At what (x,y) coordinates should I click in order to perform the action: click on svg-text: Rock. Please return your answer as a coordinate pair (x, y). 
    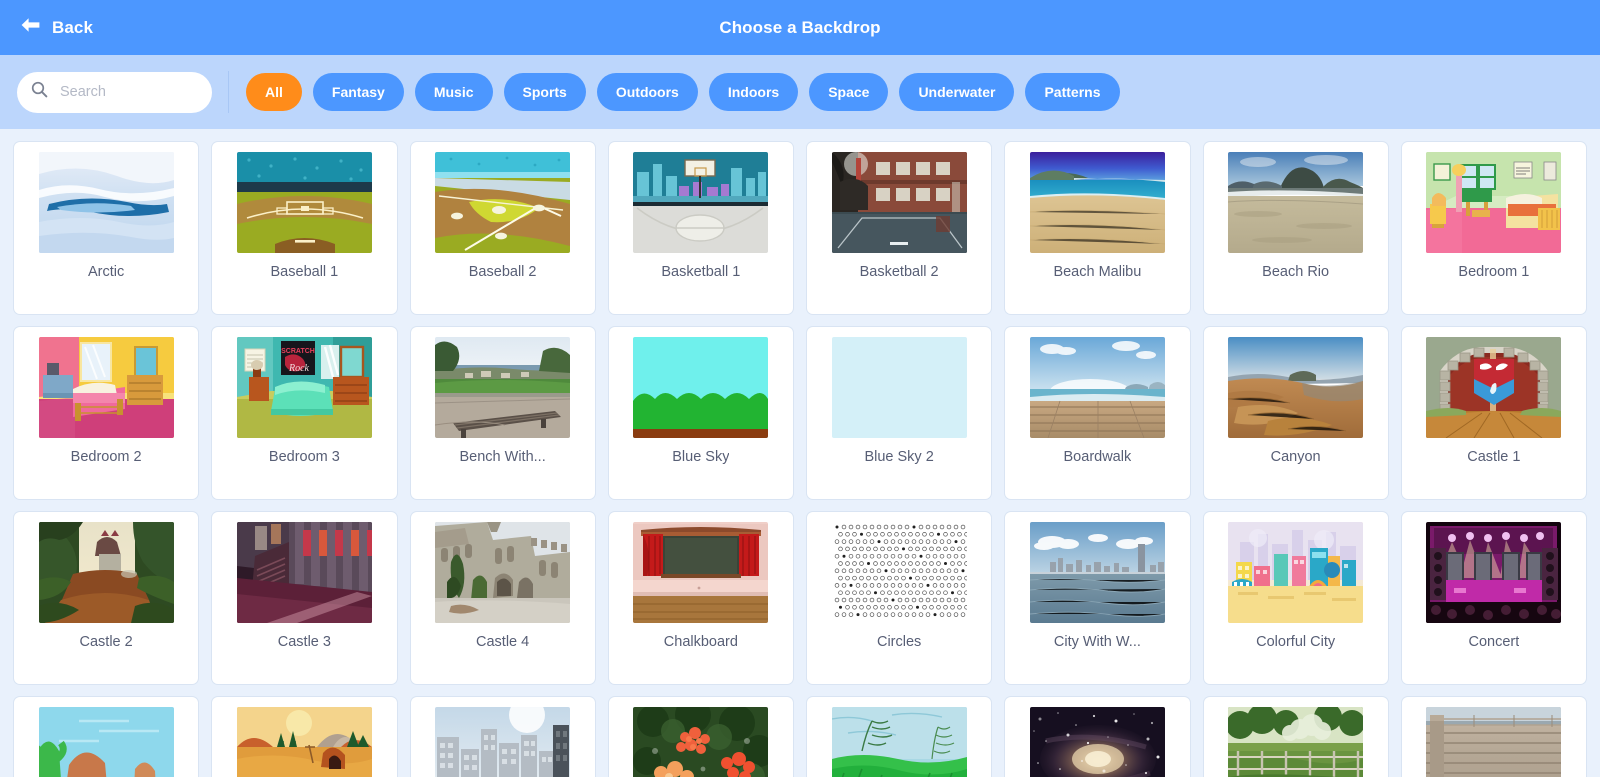
    Looking at the image, I should click on (299, 368).